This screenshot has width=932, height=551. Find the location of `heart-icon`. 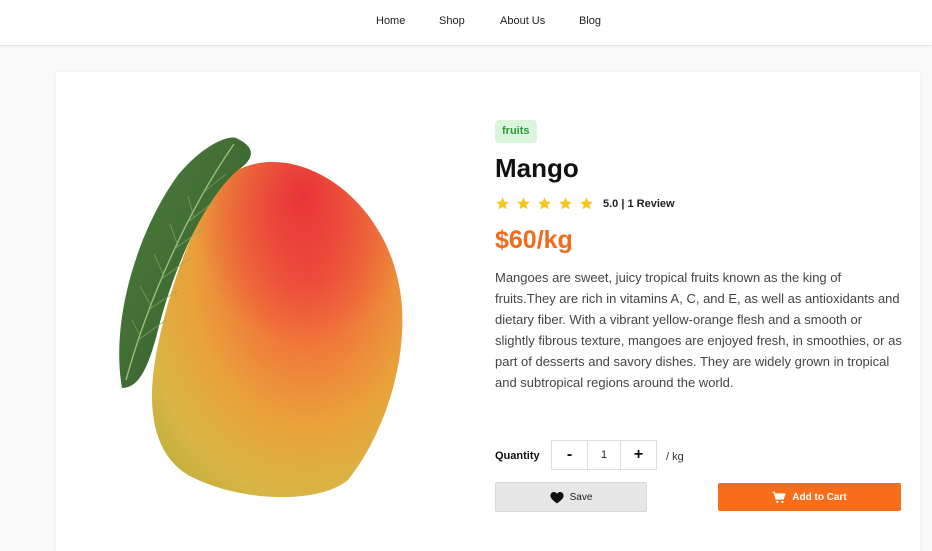

heart-icon is located at coordinates (557, 497).